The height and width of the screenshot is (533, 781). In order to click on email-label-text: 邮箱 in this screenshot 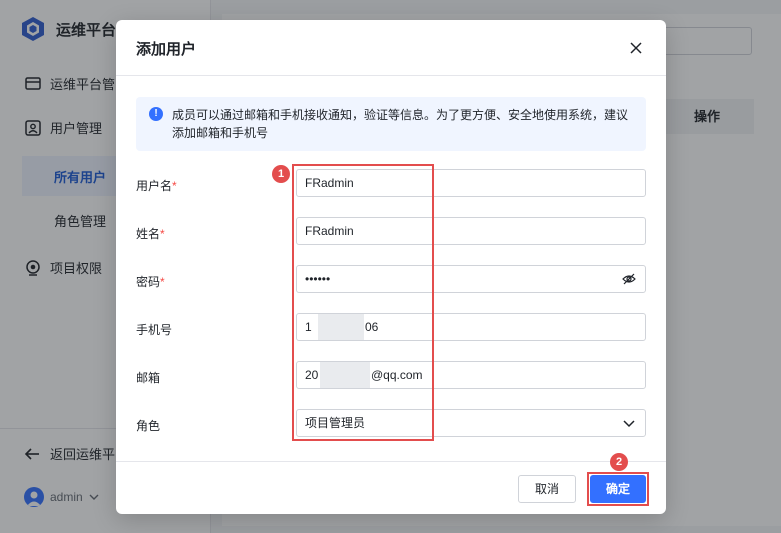, I will do `click(148, 378)`.